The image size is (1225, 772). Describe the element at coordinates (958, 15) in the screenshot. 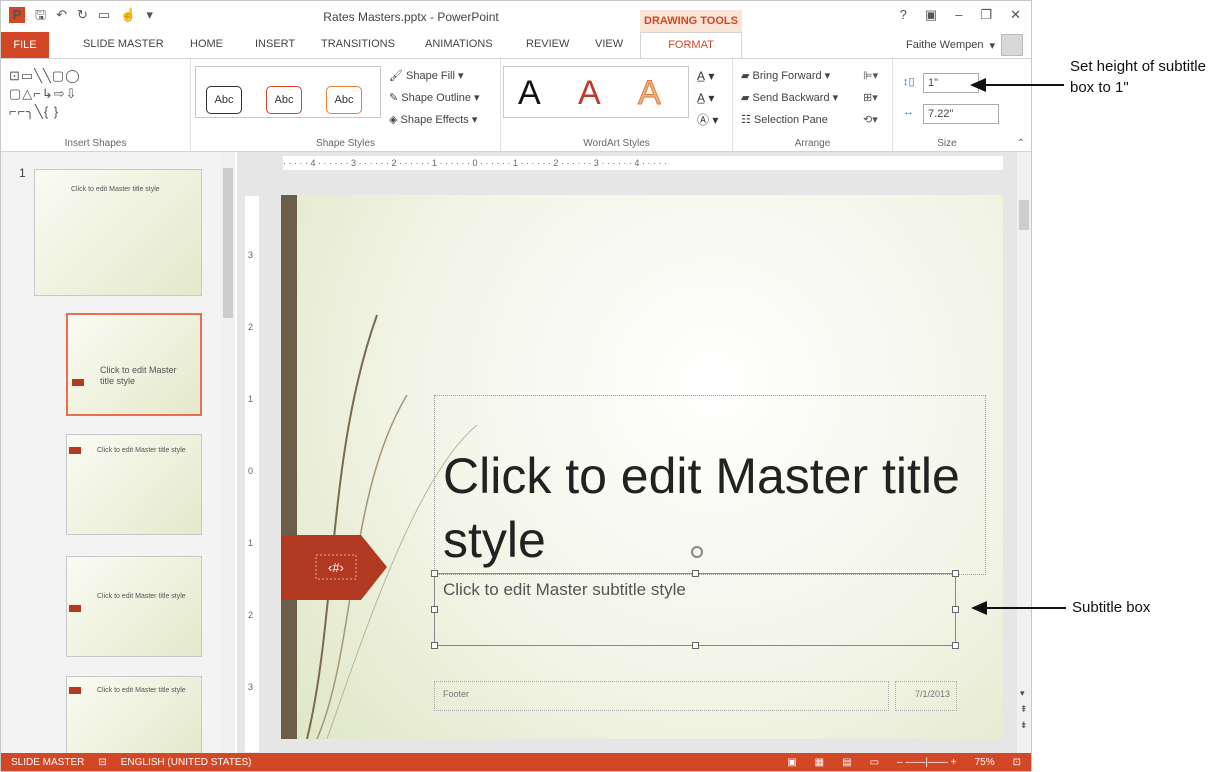

I see `minimize-button: –` at that location.